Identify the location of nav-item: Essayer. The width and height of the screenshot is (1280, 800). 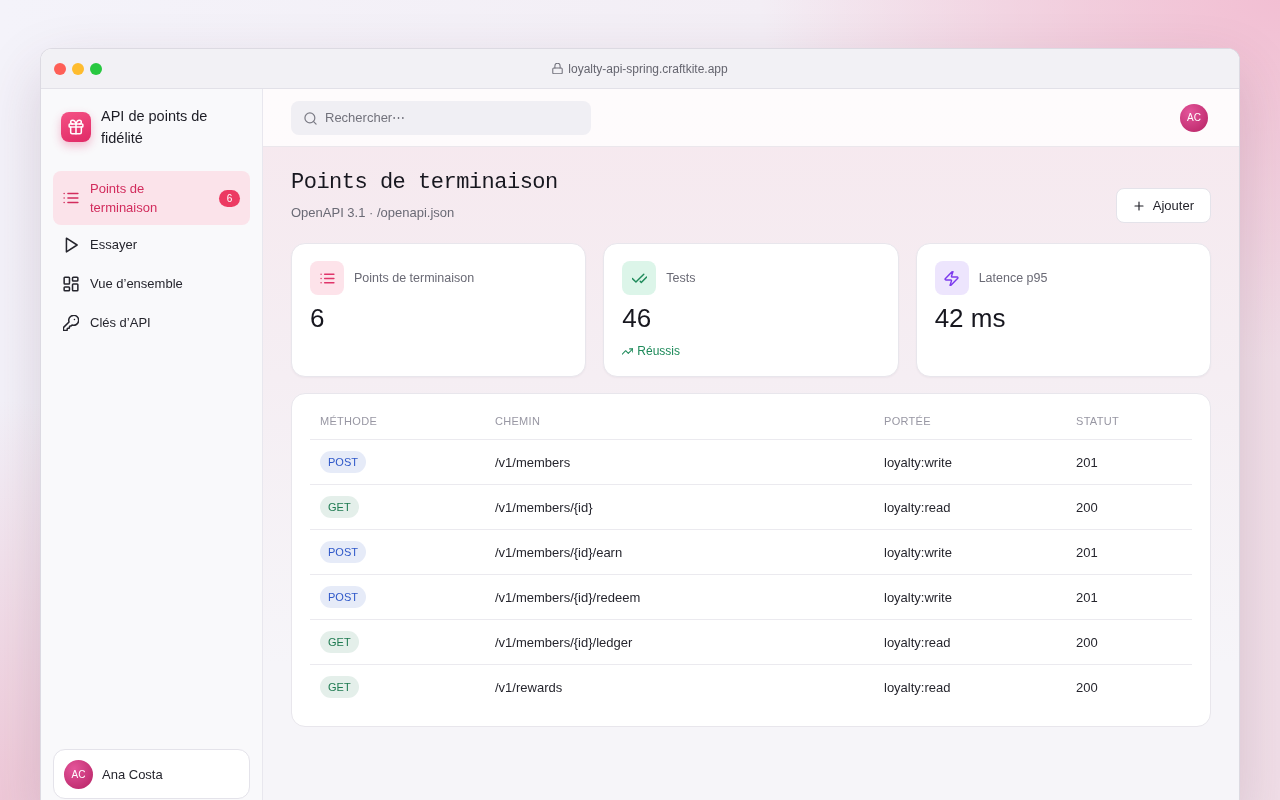
(151, 244).